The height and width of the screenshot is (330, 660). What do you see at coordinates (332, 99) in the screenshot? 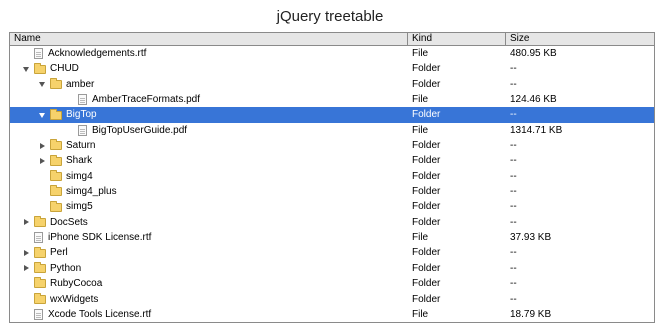
I see `table-row: AmberTraceFormats.pdf File 124.46 KB` at bounding box center [332, 99].